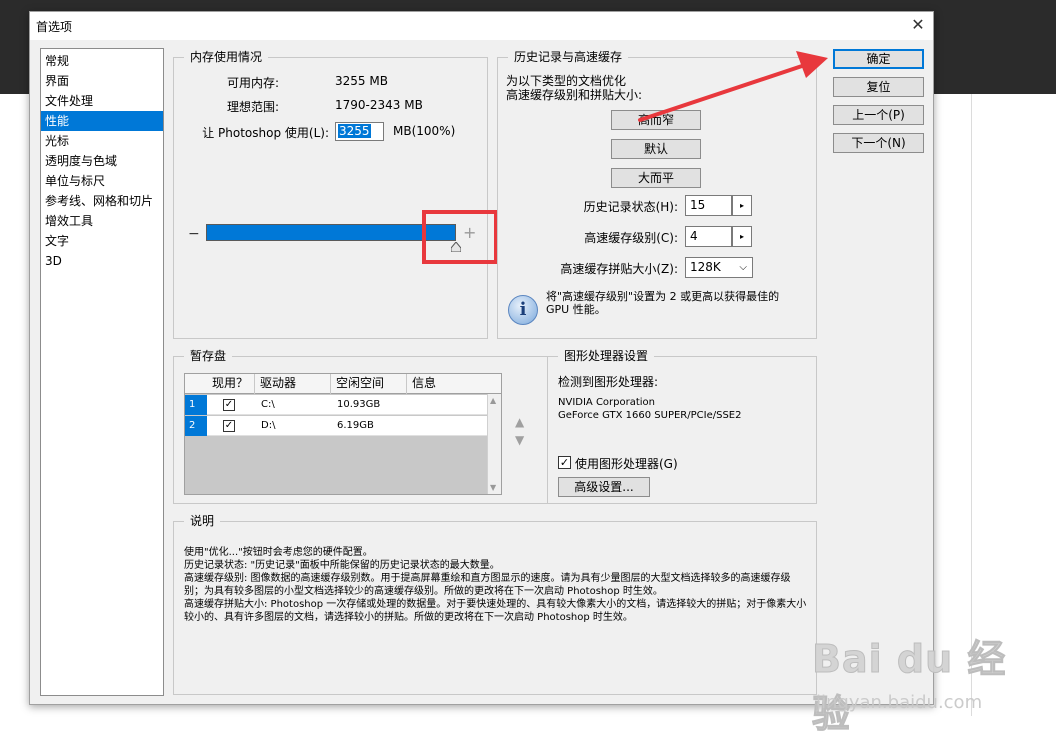  What do you see at coordinates (202, 521) in the screenshot?
I see `description-group-title: 说明` at bounding box center [202, 521].